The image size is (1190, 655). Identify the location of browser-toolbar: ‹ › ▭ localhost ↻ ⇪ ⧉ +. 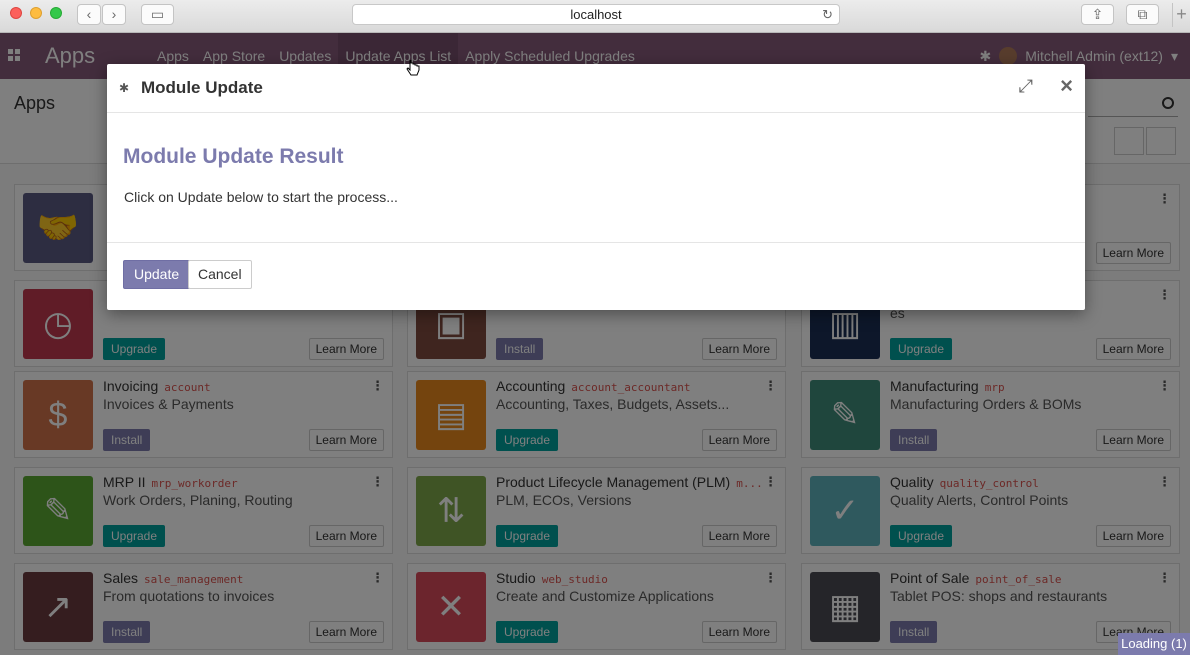
(595, 16).